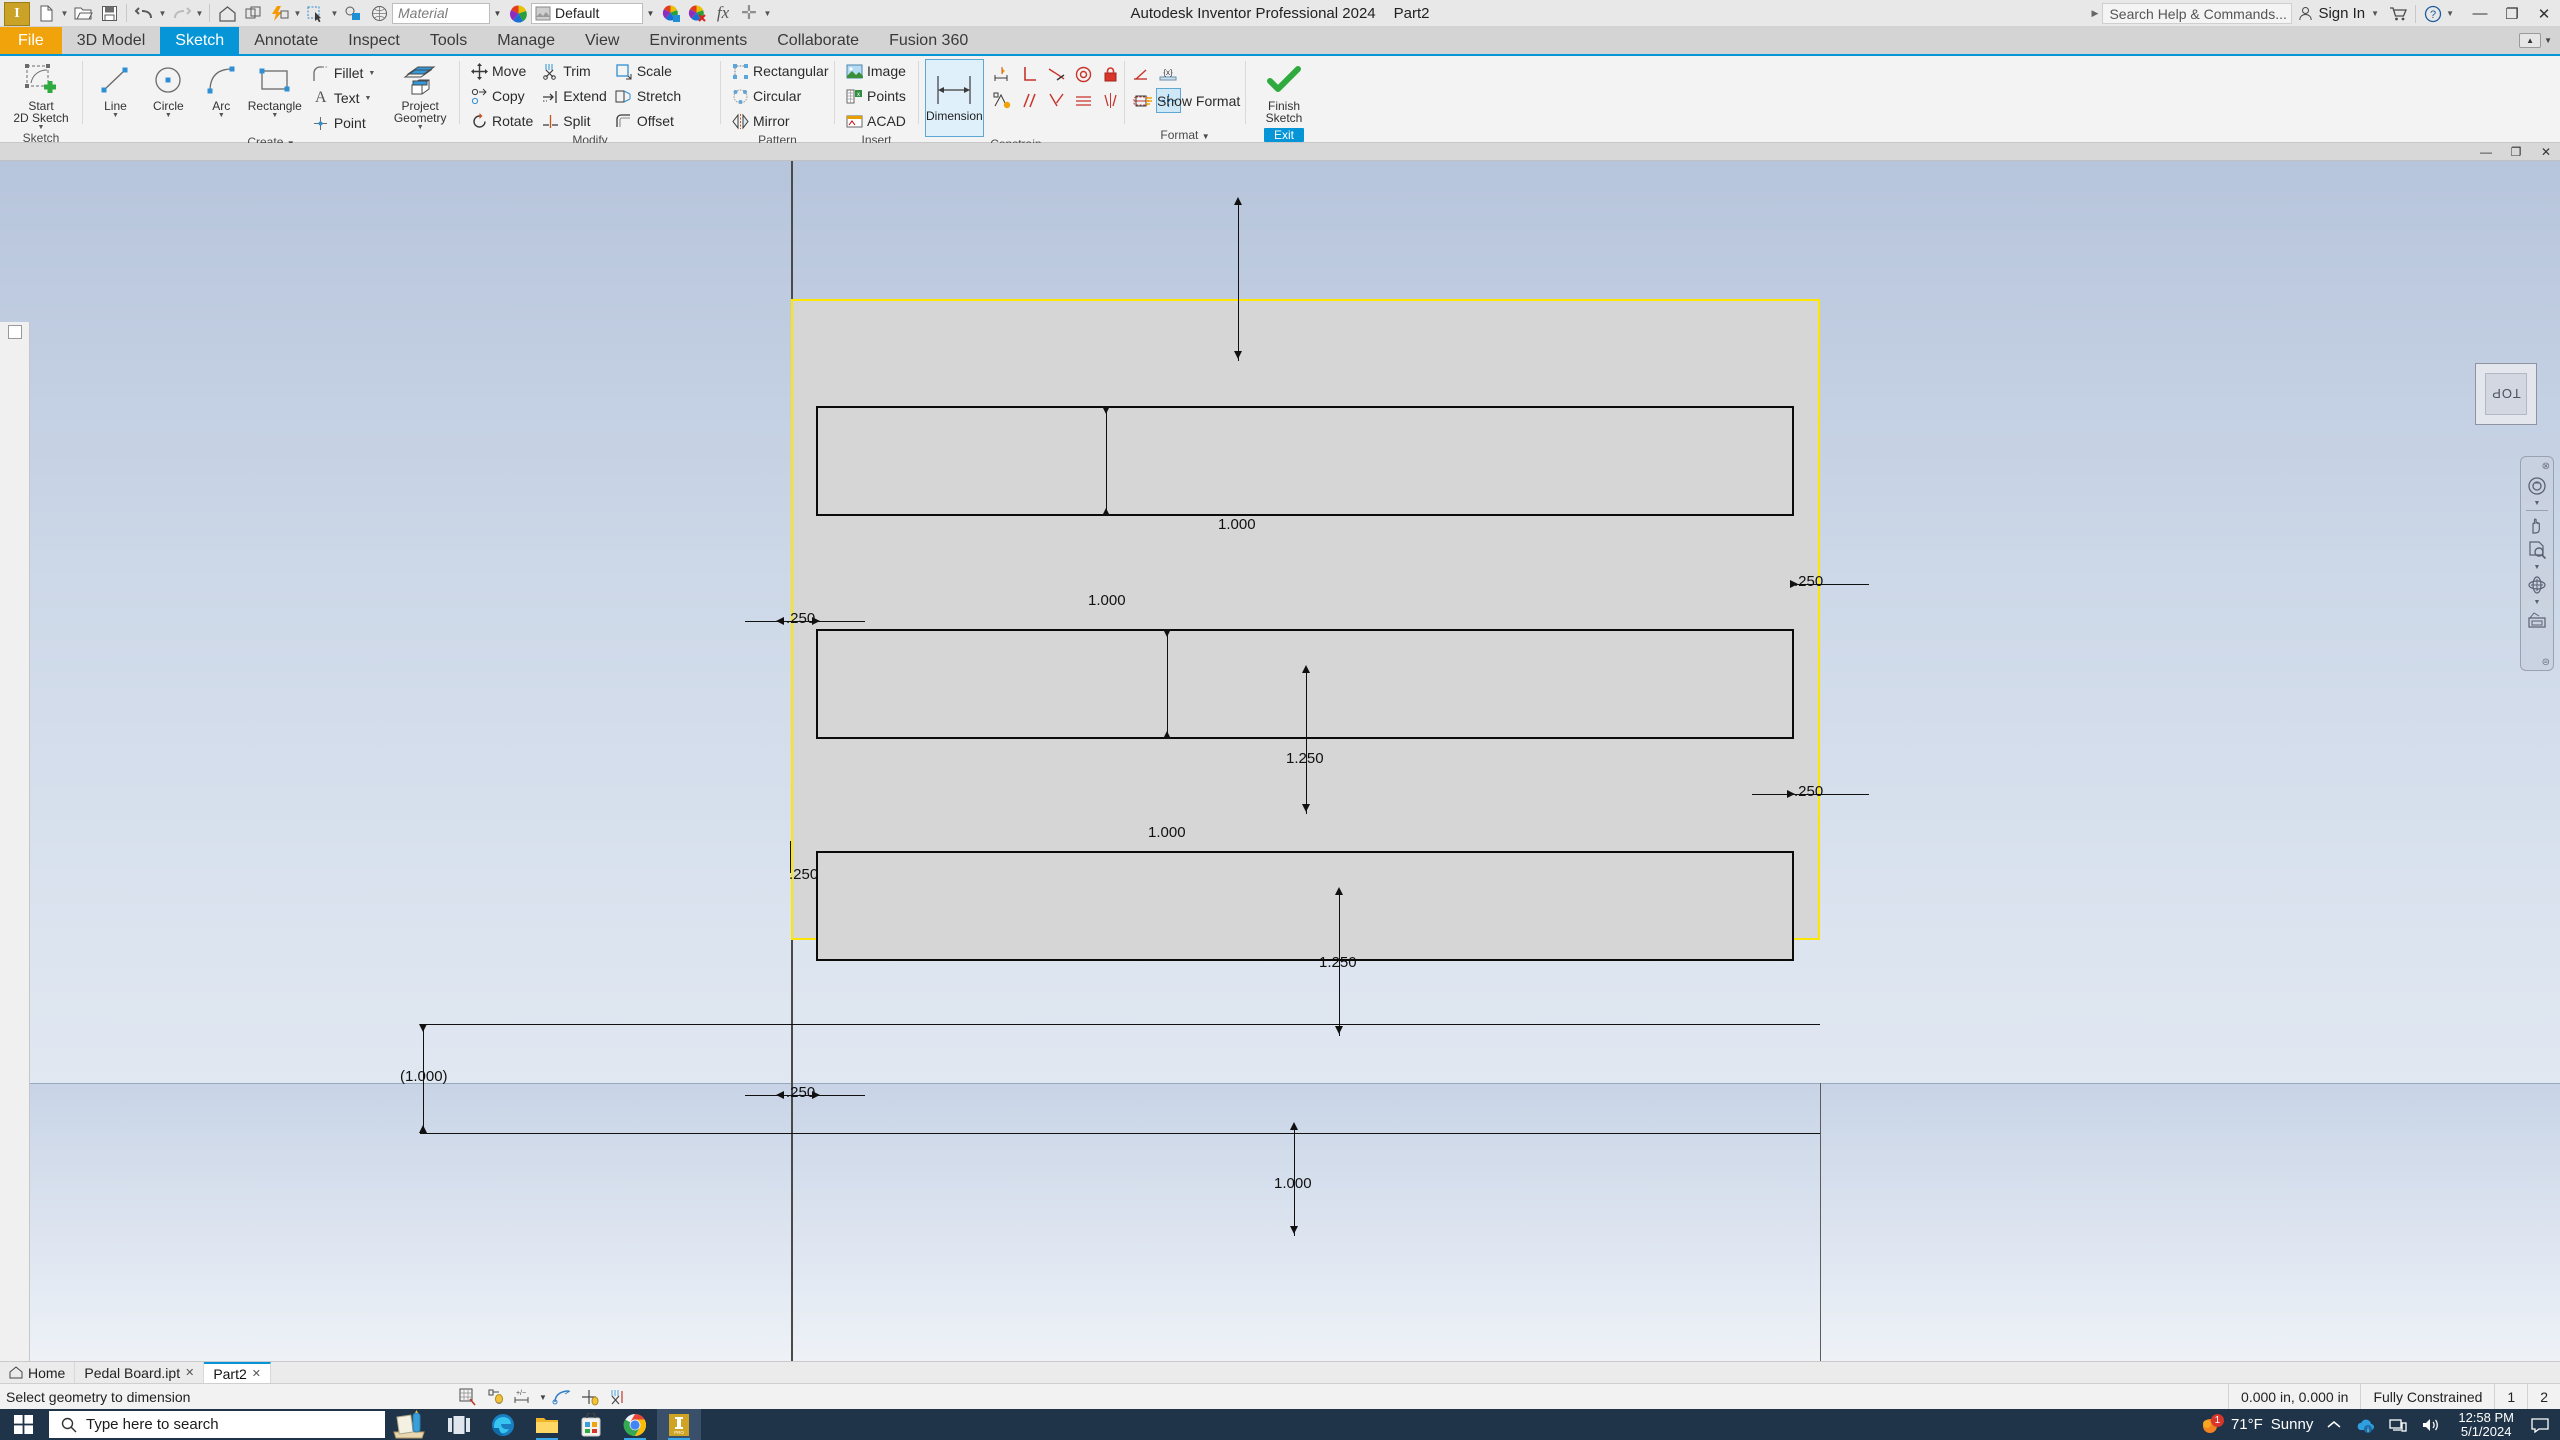 This screenshot has height=1440, width=2560. What do you see at coordinates (602, 40) in the screenshot?
I see `tab-view: View` at bounding box center [602, 40].